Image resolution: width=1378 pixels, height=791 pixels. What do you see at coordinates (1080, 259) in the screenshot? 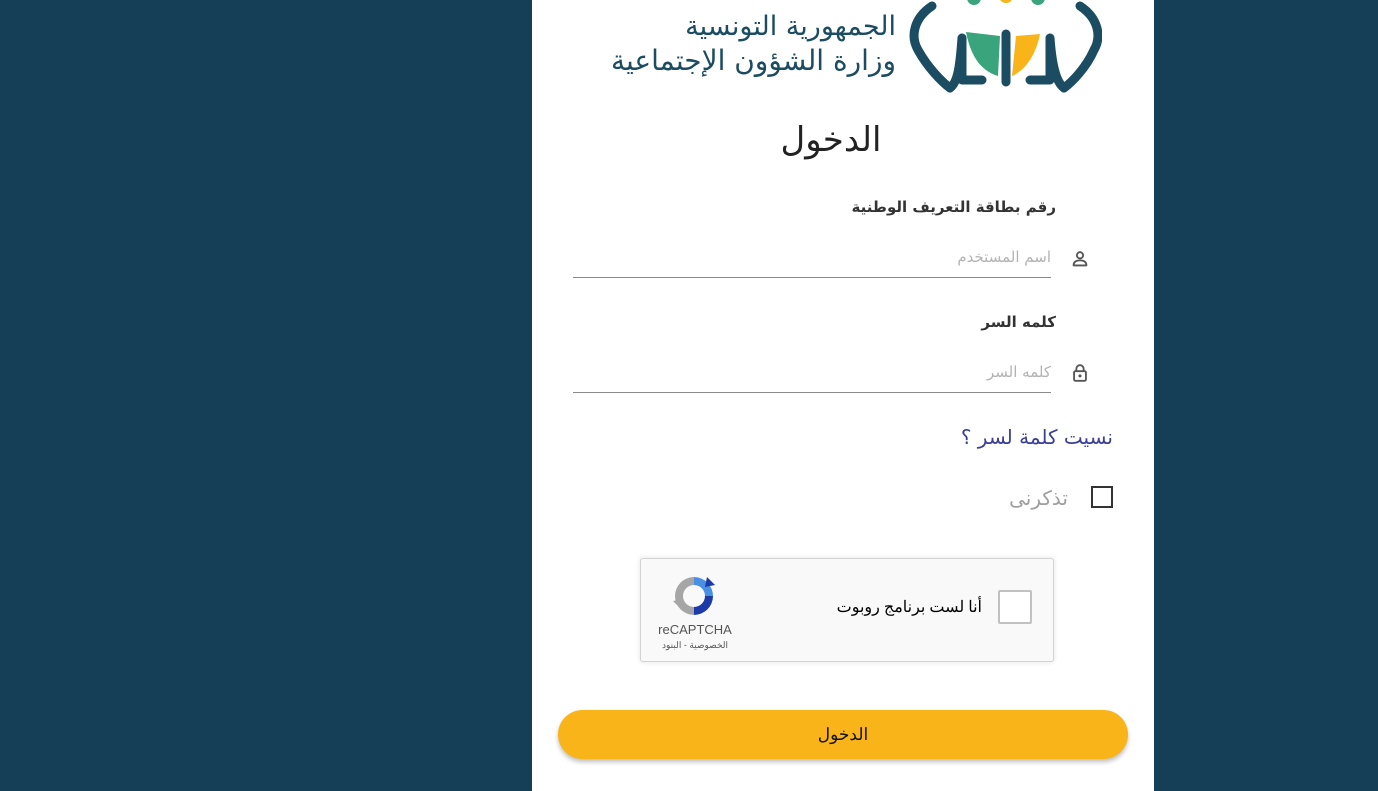
I see `person-icon` at bounding box center [1080, 259].